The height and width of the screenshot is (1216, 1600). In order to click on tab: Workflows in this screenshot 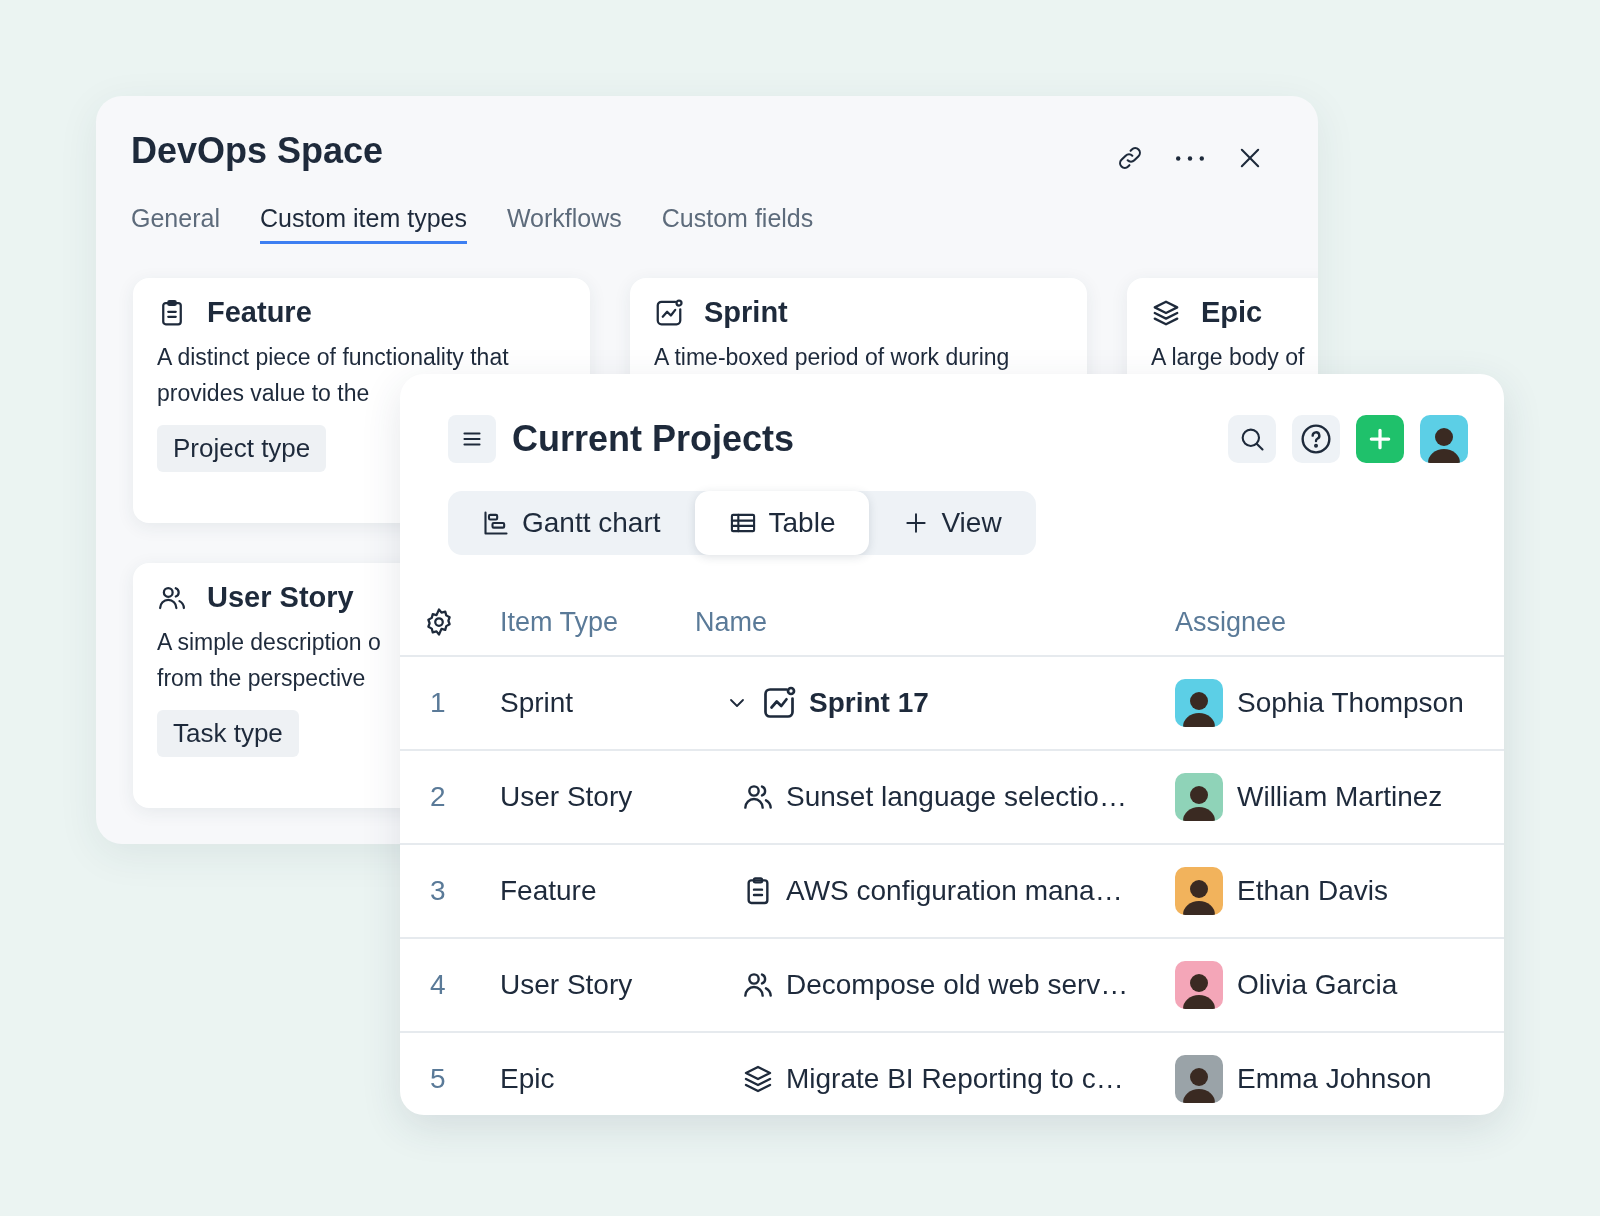, I will do `click(564, 221)`.